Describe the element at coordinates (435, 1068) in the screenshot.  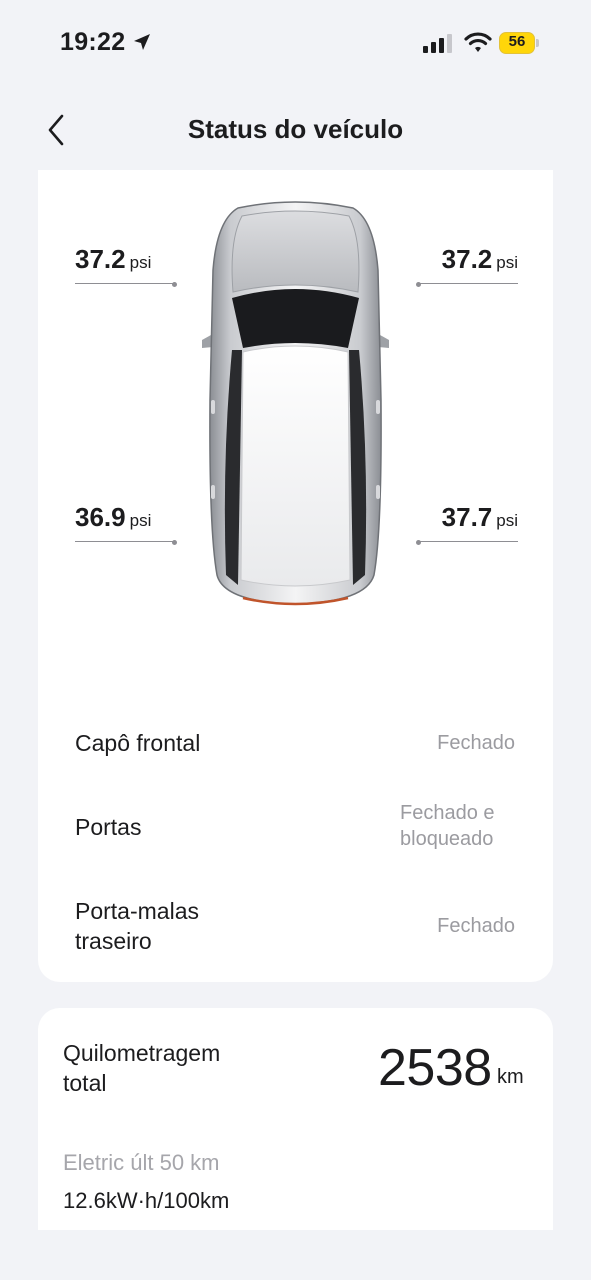
I see `total-mileage-value: 2538` at that location.